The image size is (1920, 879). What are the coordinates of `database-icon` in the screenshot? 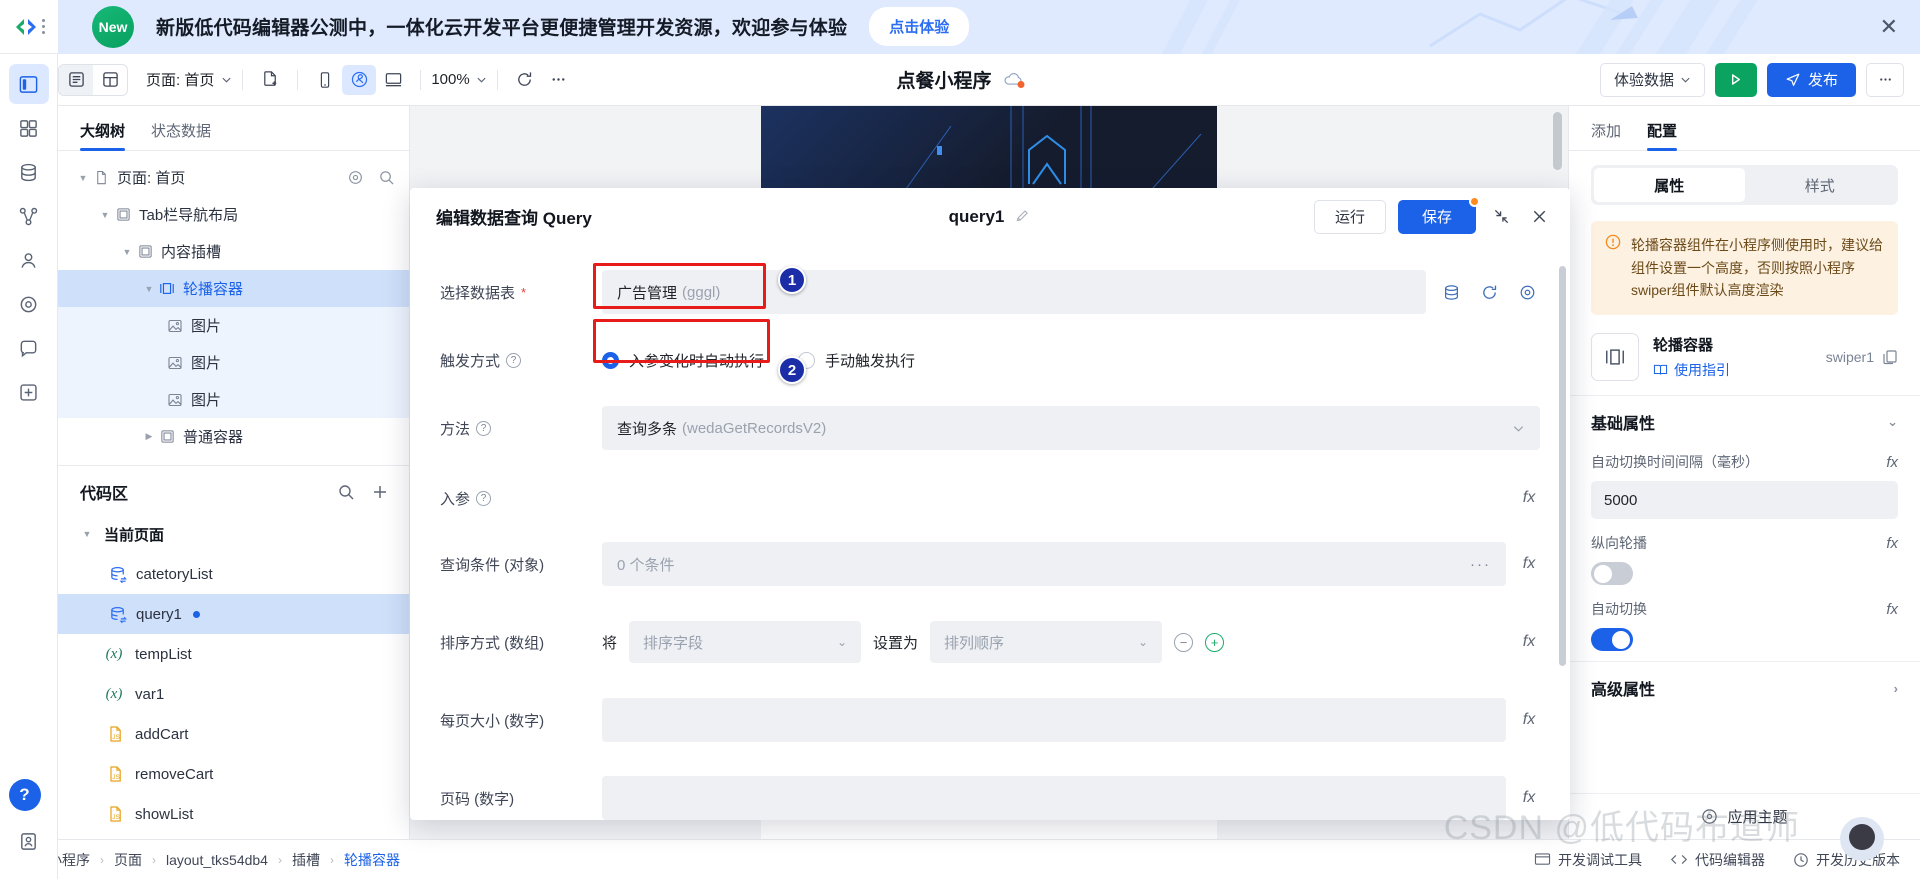 It's located at (1451, 292).